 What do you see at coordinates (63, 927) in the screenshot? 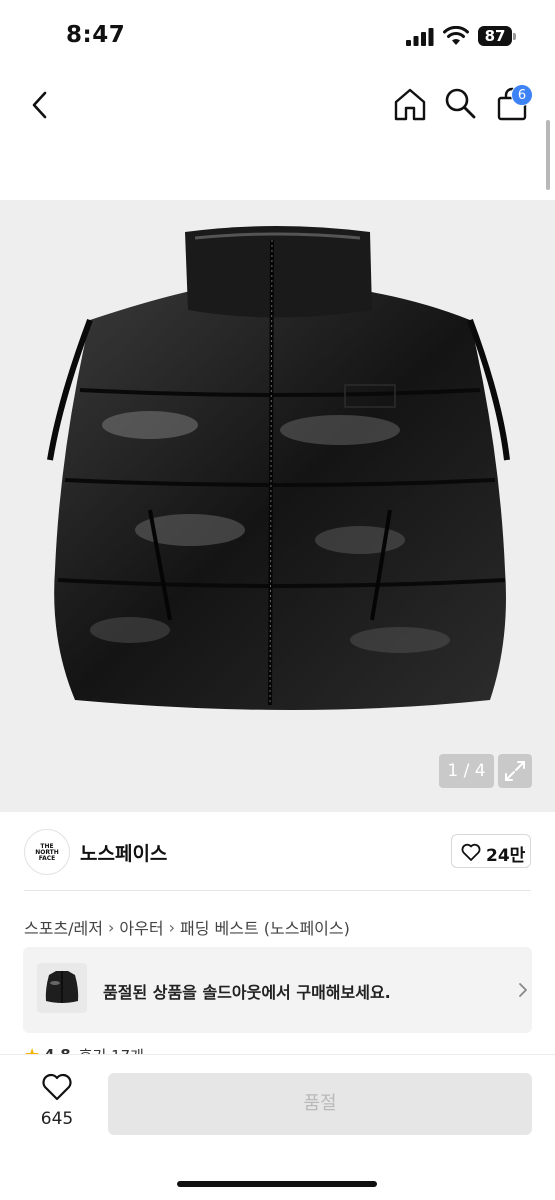
I see `breadcrumb-item: 스포츠/레저` at bounding box center [63, 927].